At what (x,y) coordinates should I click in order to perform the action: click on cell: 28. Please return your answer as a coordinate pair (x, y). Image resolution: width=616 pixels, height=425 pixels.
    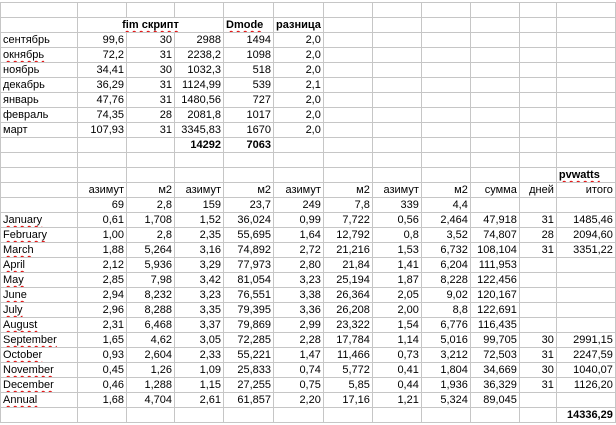
    Looking at the image, I should click on (537, 235).